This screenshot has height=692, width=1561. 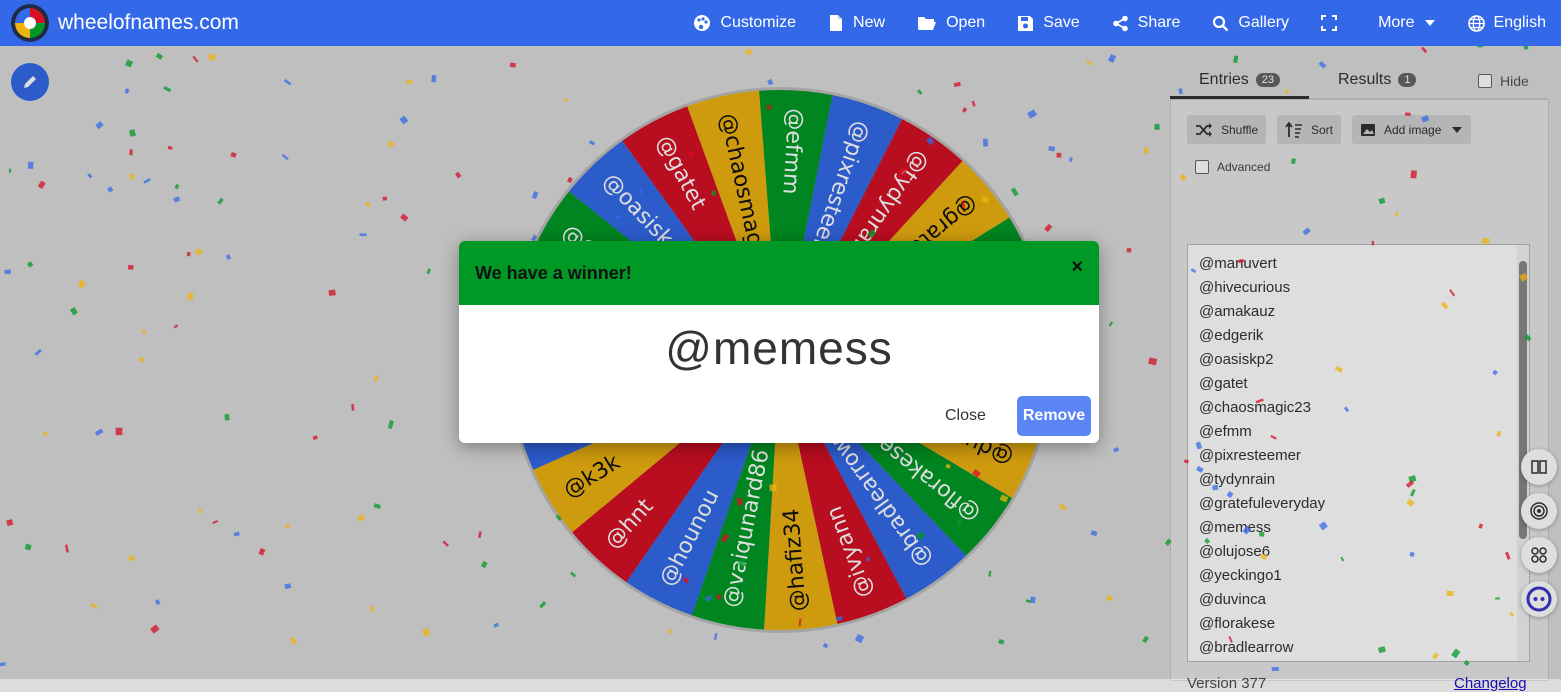 I want to click on shuffle-icon, so click(x=1204, y=129).